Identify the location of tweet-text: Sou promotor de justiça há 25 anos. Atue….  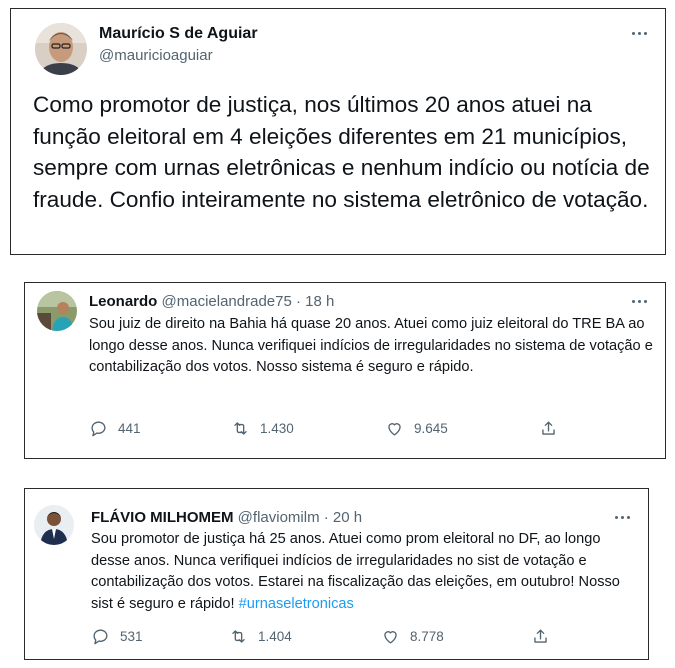
(363, 572).